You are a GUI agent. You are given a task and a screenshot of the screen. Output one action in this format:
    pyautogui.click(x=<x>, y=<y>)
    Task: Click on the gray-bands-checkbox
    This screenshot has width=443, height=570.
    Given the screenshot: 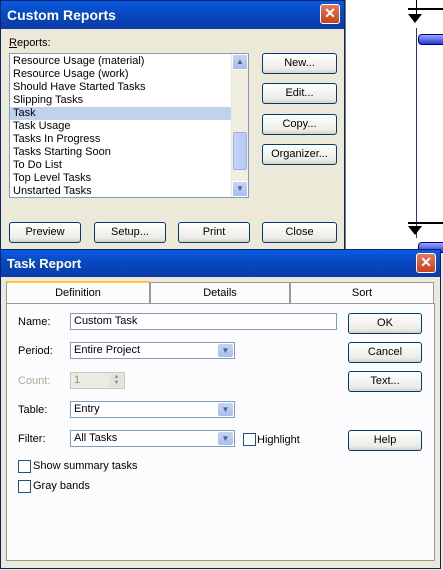 What is the action you would take?
    pyautogui.click(x=24, y=486)
    